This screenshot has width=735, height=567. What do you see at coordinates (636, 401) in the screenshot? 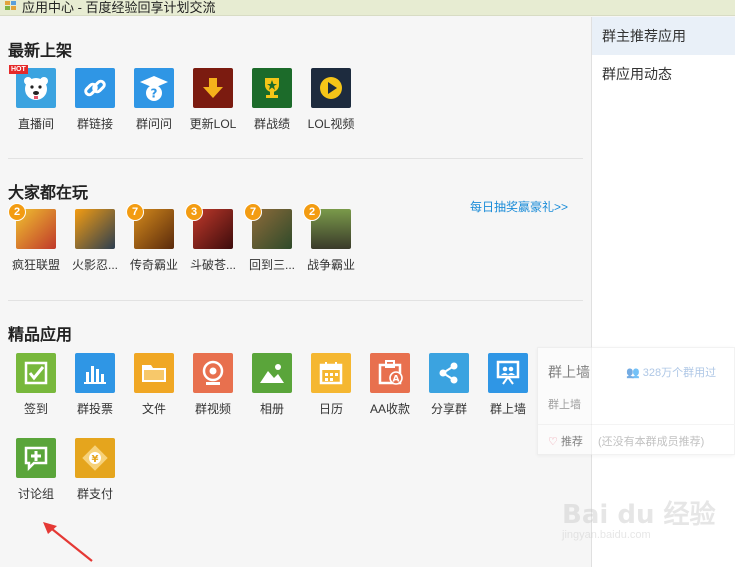
I see `app-detail-popup: 群上墙 👥 328万个群用过 群上墙 ♡ 推荐 (还没有本群成员推荐)` at bounding box center [636, 401].